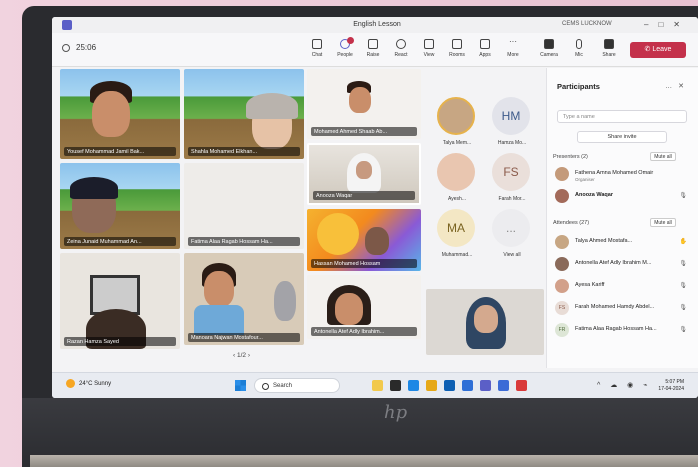  I want to click on mute-all-button: Mute all, so click(663, 156).